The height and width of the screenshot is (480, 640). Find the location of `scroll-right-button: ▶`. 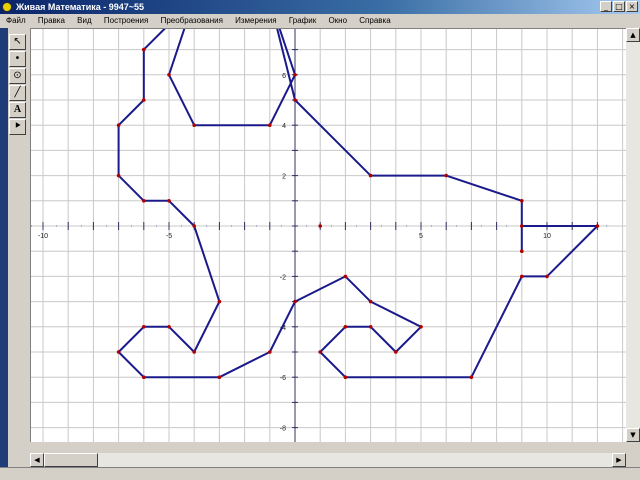

scroll-right-button: ▶ is located at coordinates (619, 460).